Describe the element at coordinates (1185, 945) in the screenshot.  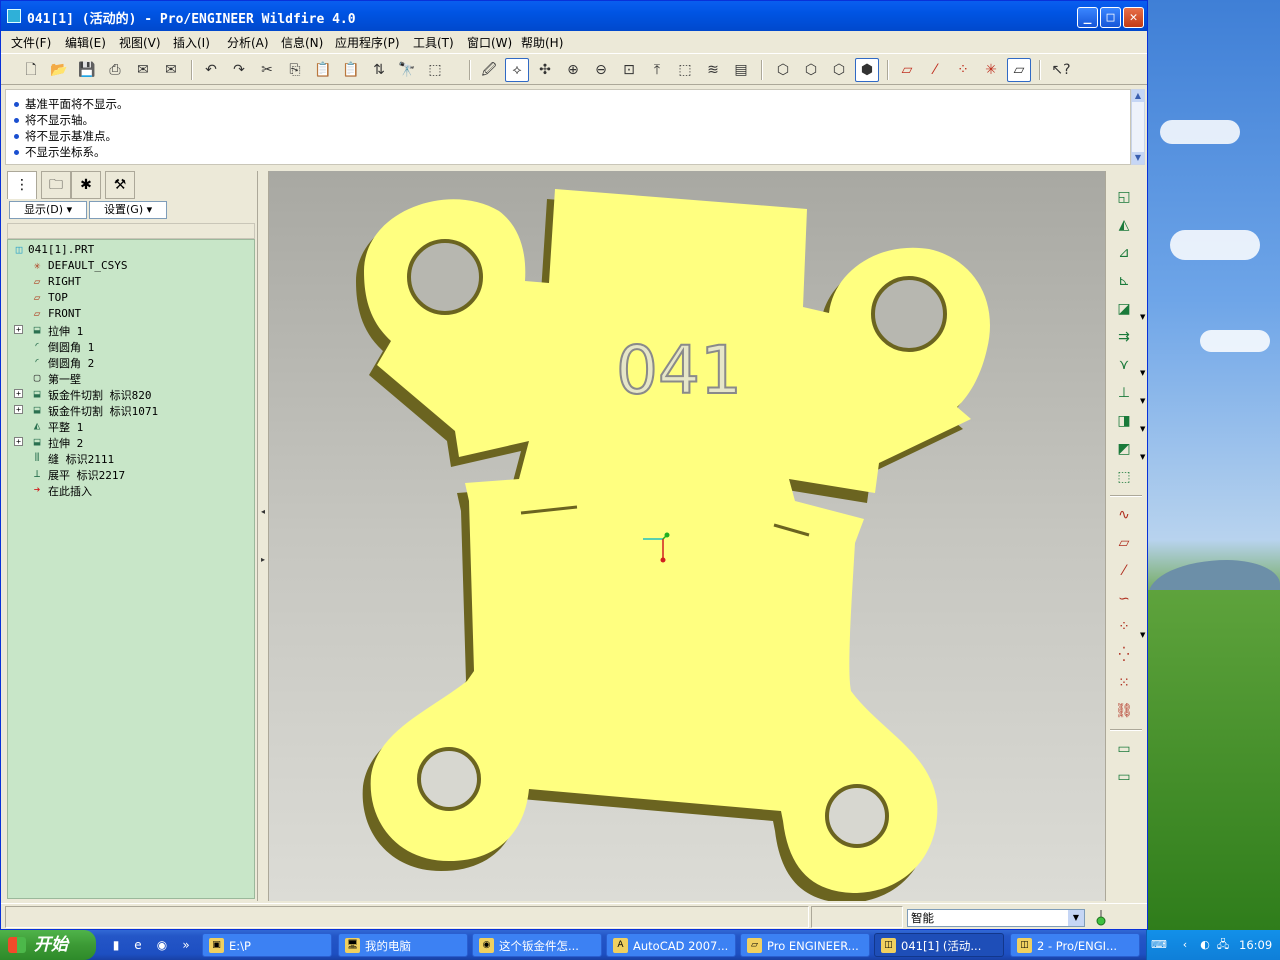
I see `tray-expand-icon: ‹` at that location.